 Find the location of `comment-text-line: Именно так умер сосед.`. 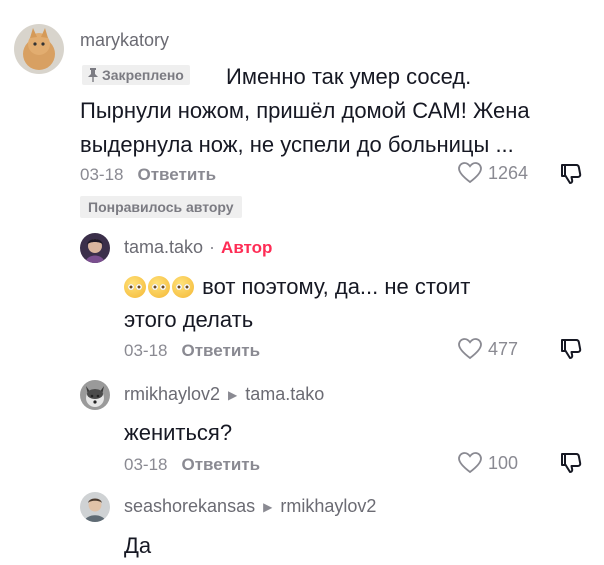

comment-text-line: Именно так умер сосед. is located at coordinates (349, 76).